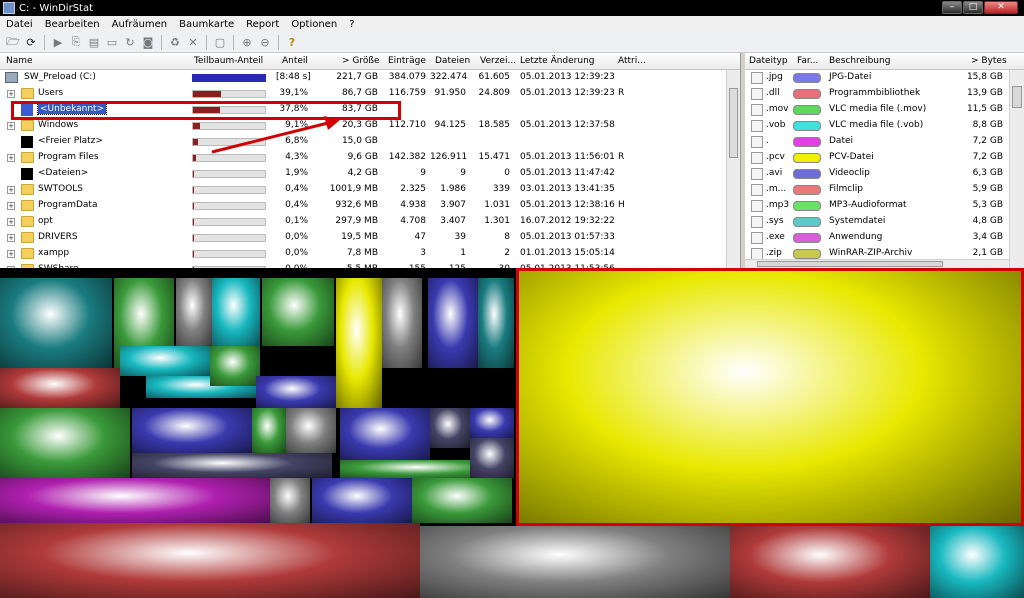 The height and width of the screenshot is (598, 1024). I want to click on menu-optionen: Optionen, so click(314, 24).